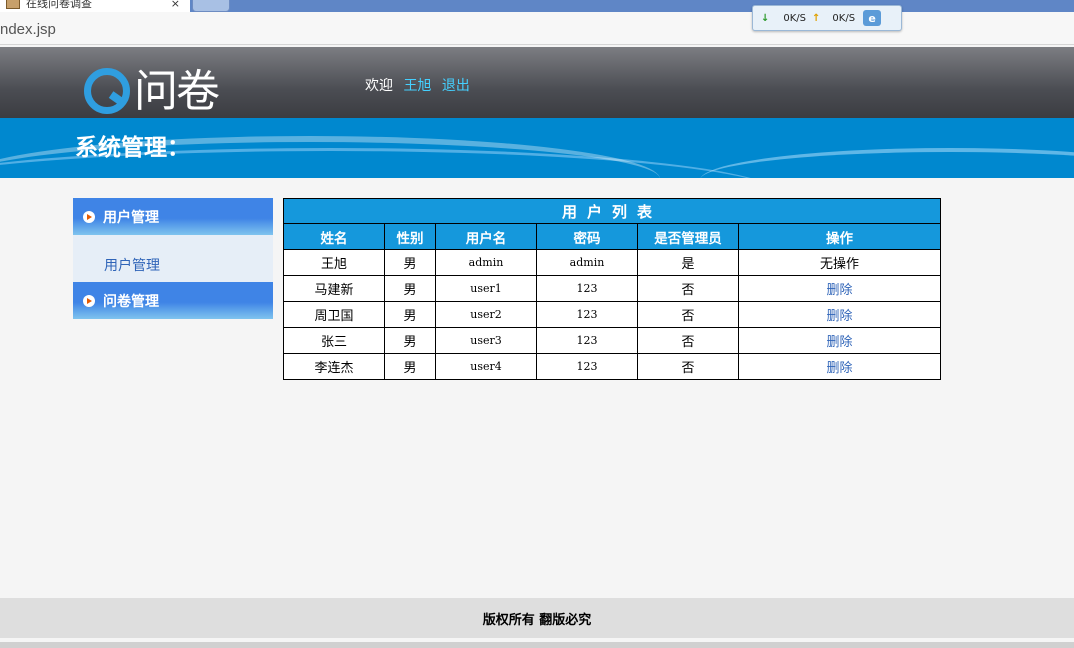  I want to click on page-favicon-icon, so click(13, 4).